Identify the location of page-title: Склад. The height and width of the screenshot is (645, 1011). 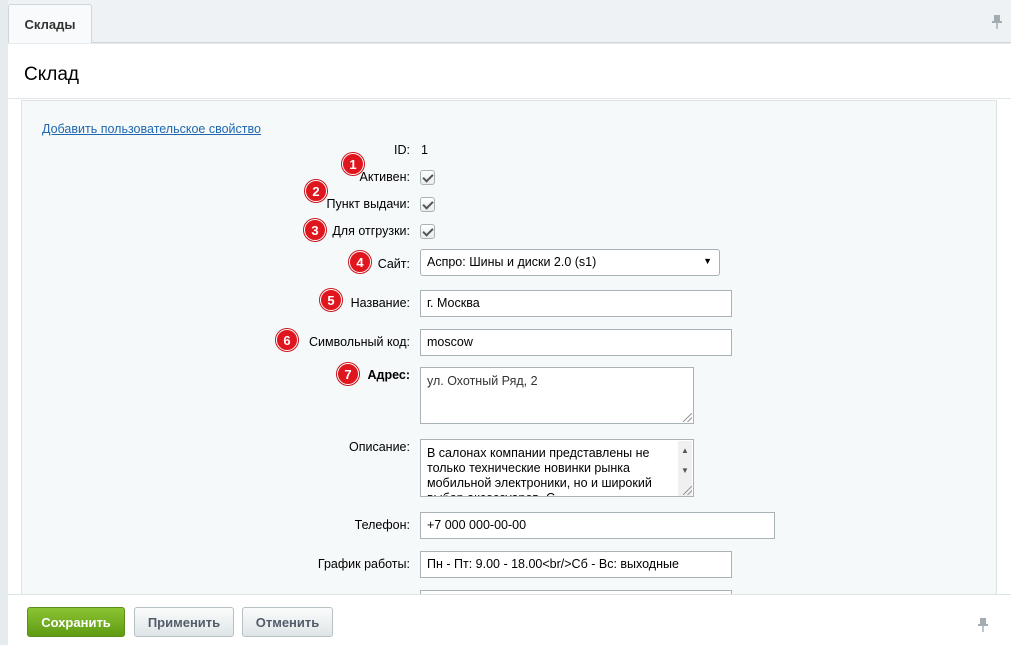
(51, 74).